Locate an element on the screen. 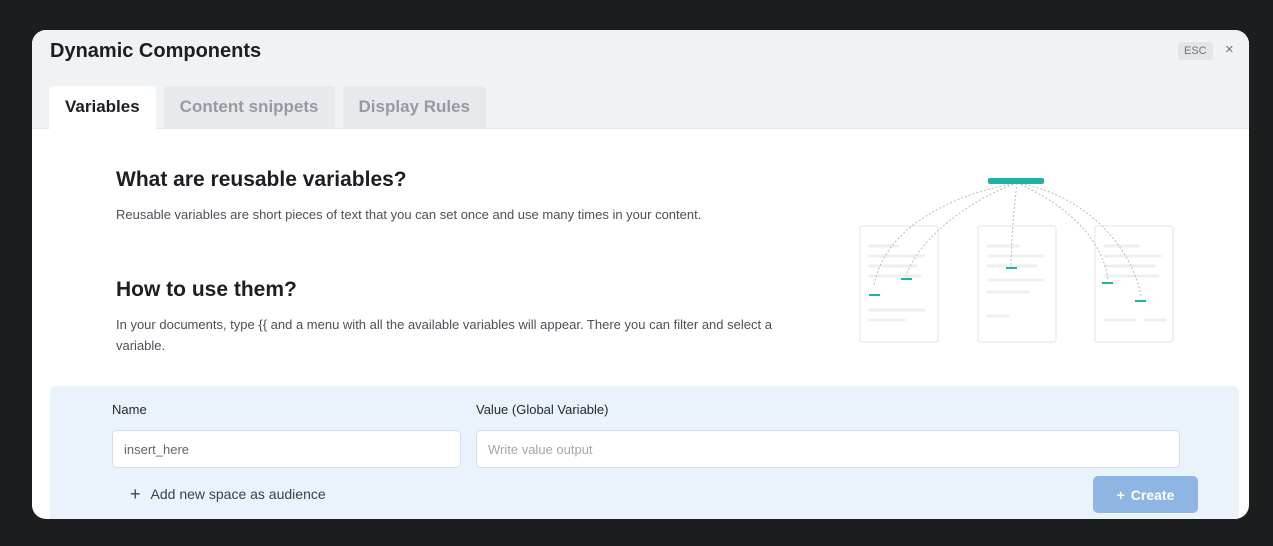 This screenshot has width=1273, height=546. modal-title: Dynamic Components is located at coordinates (156, 51).